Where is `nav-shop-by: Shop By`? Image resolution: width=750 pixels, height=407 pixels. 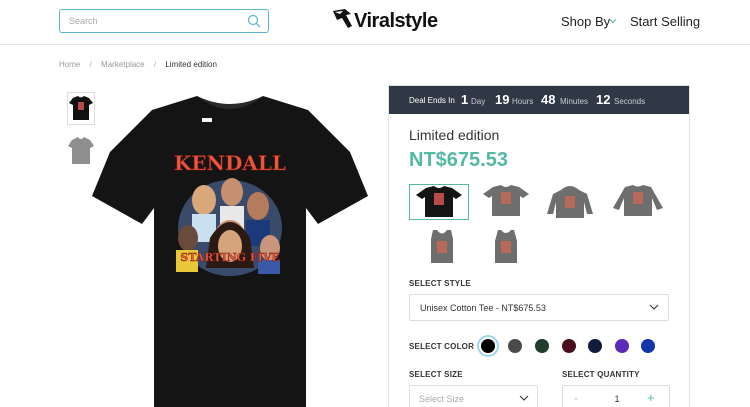
nav-shop-by: Shop By is located at coordinates (589, 21).